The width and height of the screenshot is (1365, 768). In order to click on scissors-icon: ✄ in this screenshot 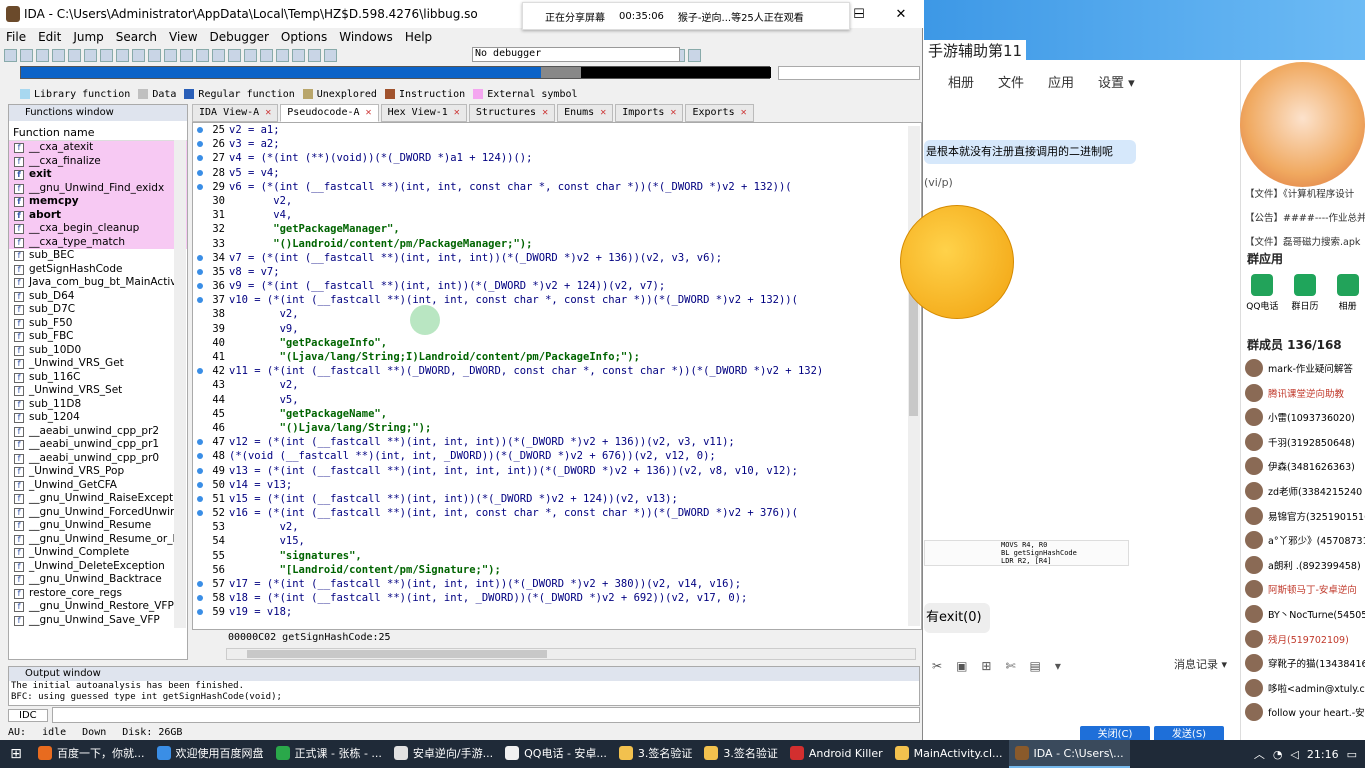, I will do `click(1010, 666)`.